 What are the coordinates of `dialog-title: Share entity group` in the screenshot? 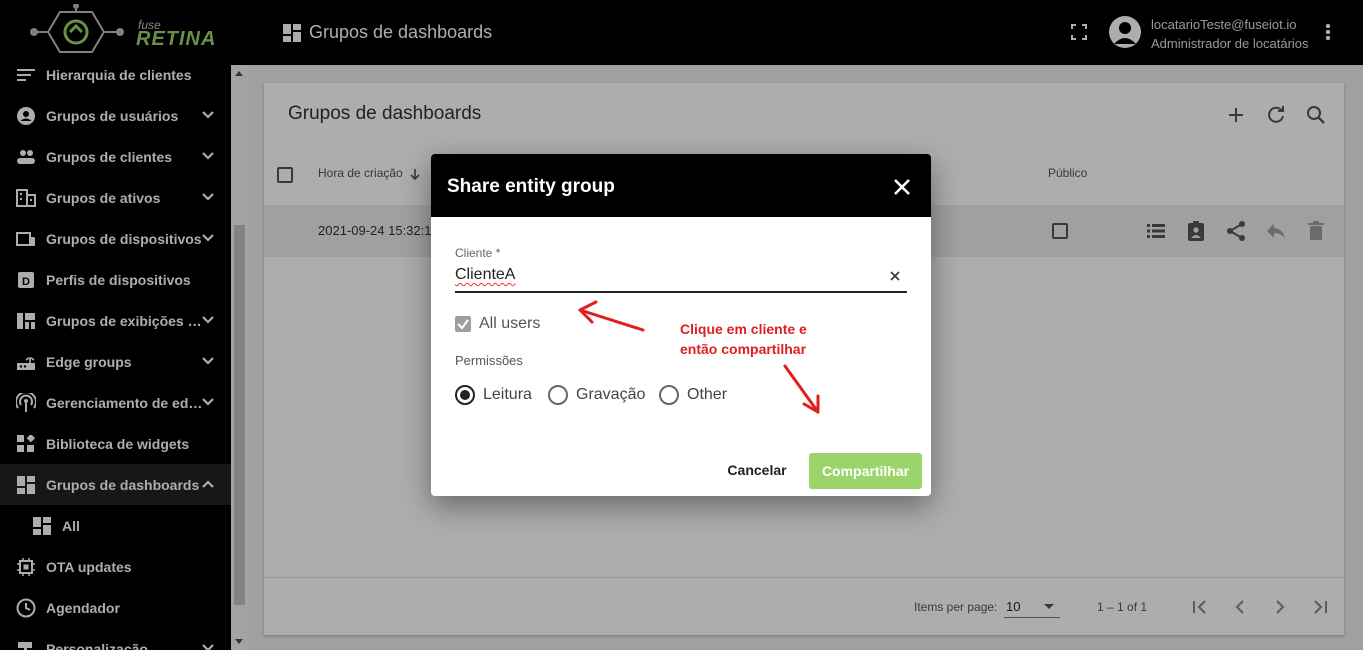 It's located at (531, 186).